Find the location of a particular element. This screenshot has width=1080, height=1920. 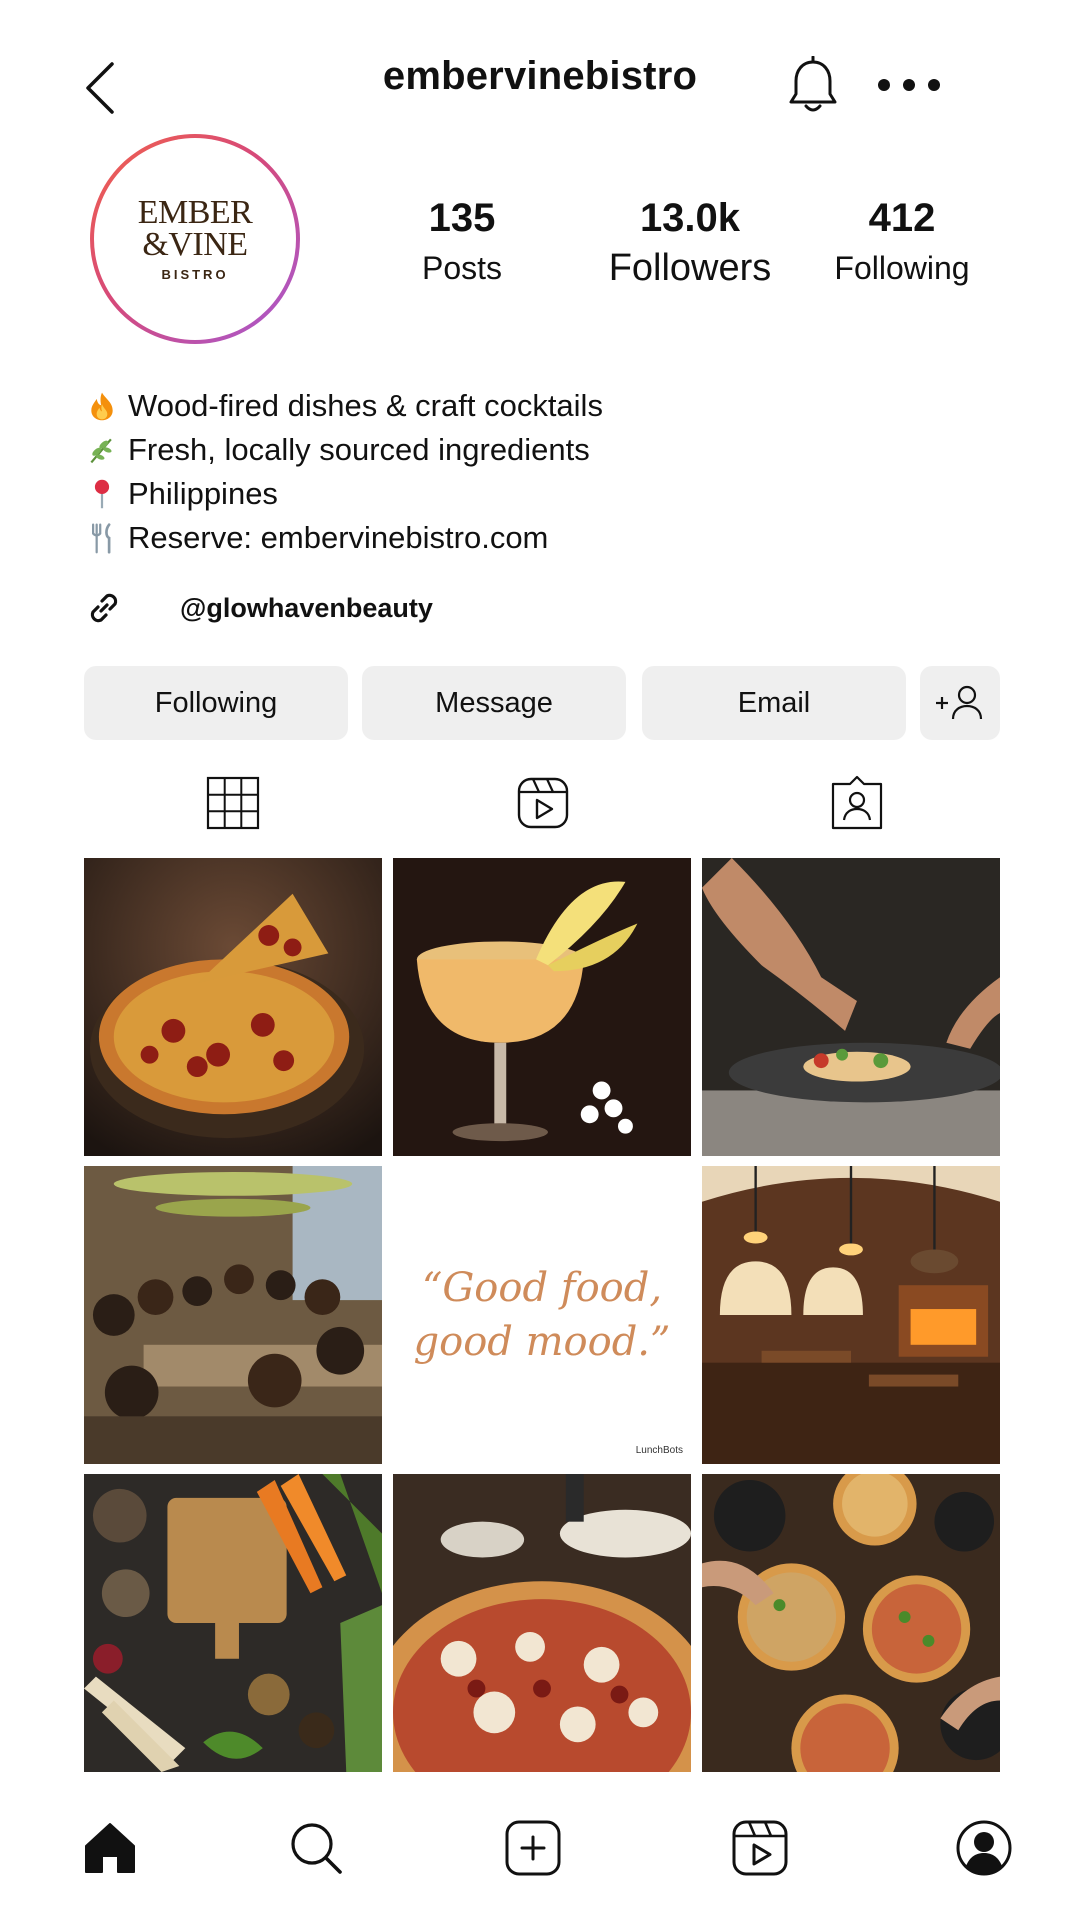

tagged-icon is located at coordinates (857, 802).